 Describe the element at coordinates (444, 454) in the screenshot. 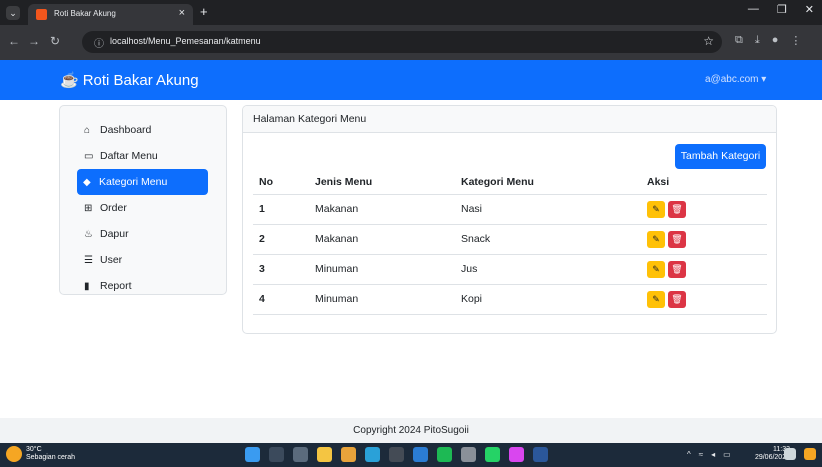

I see `spotify-icon` at that location.